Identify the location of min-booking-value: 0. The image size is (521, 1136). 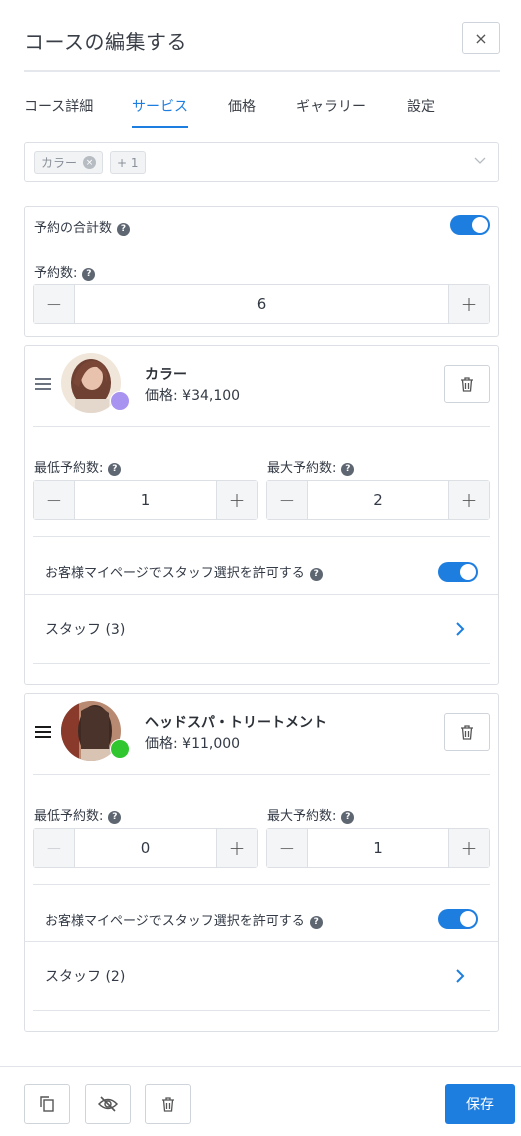
(145, 848).